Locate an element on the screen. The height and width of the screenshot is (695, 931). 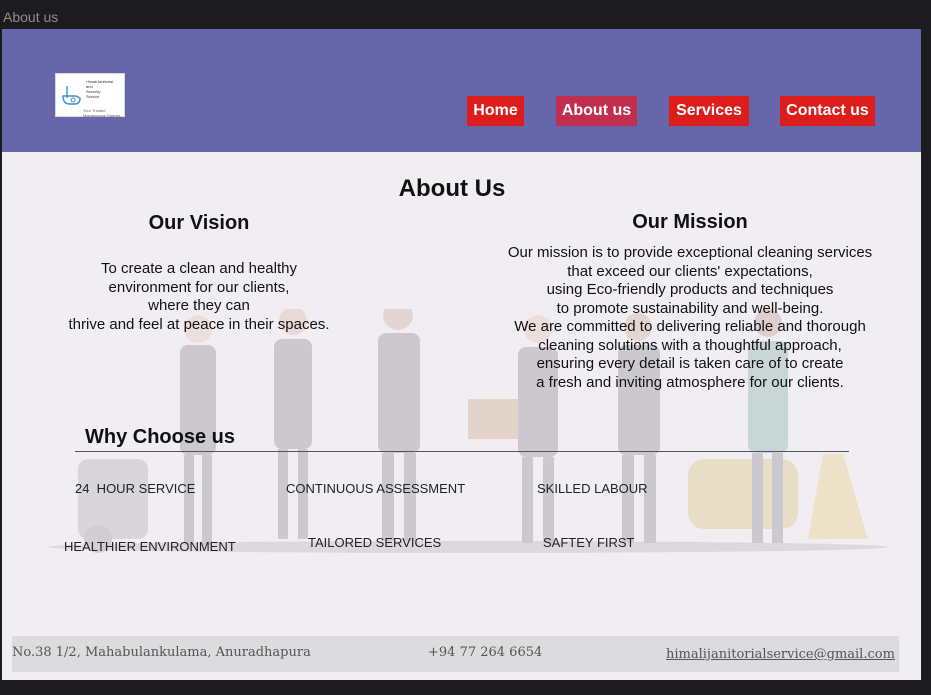
vision-heading: Our Vision is located at coordinates (199, 223).